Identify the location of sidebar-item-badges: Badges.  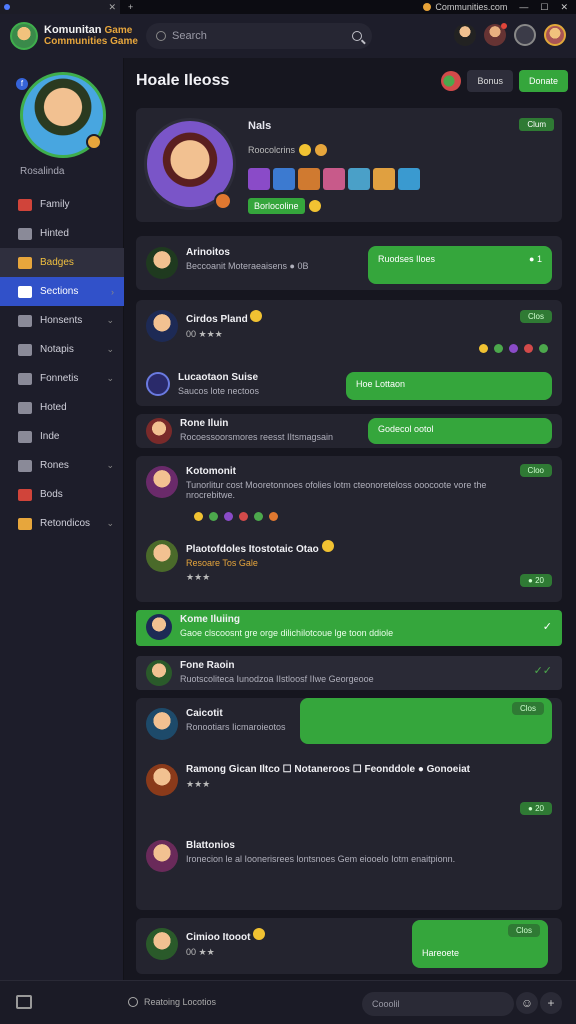
(62, 262).